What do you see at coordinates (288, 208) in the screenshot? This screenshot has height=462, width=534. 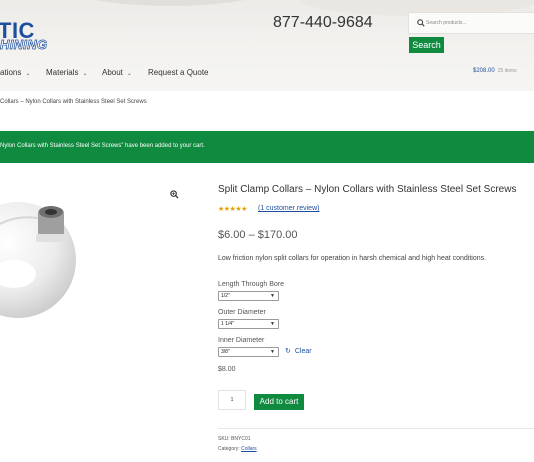 I see `review-link: (1 customer review)` at bounding box center [288, 208].